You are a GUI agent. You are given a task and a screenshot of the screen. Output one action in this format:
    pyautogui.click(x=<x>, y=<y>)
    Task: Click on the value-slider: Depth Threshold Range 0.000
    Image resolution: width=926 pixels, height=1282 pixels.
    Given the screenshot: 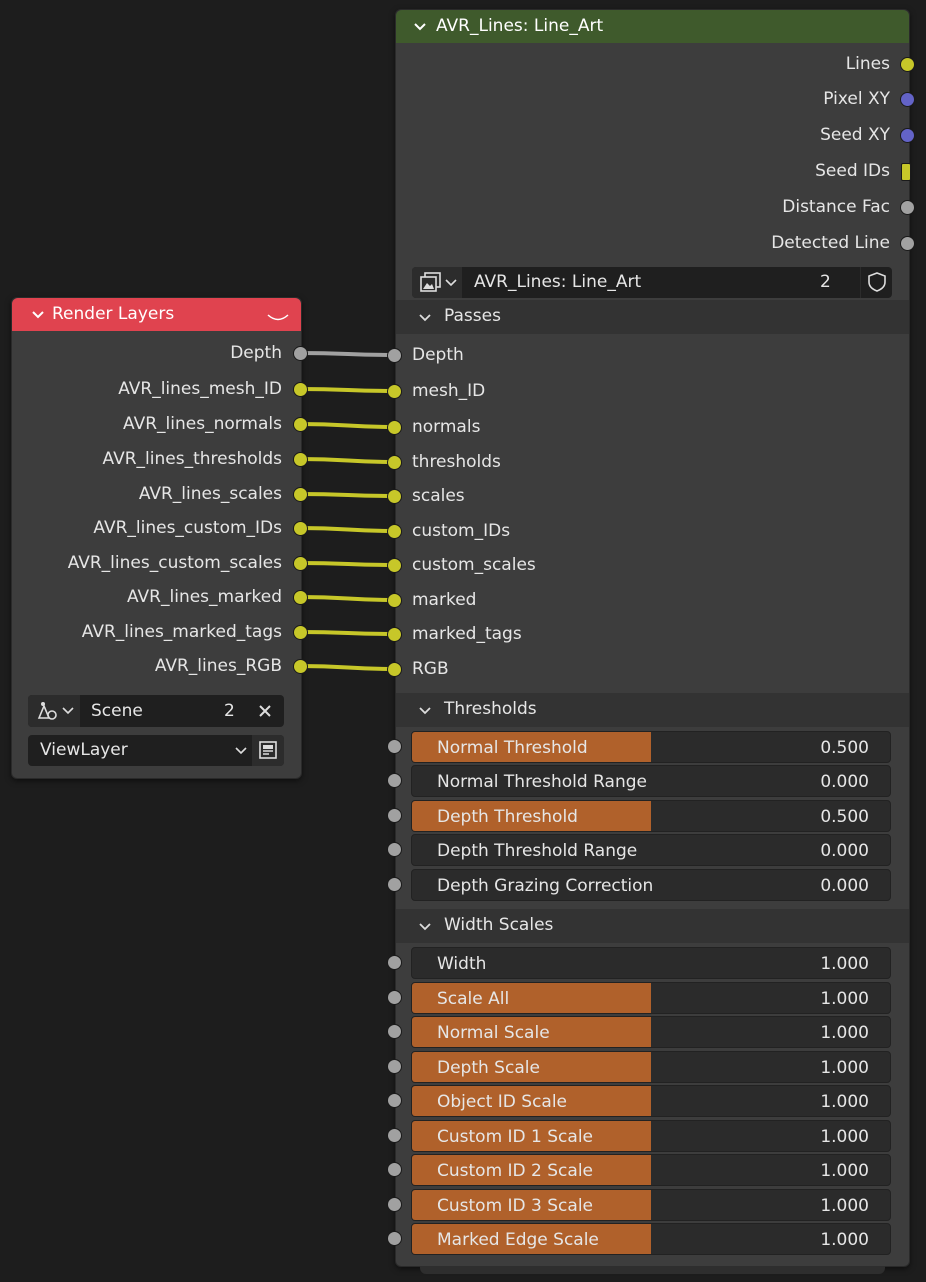 What is the action you would take?
    pyautogui.click(x=651, y=850)
    